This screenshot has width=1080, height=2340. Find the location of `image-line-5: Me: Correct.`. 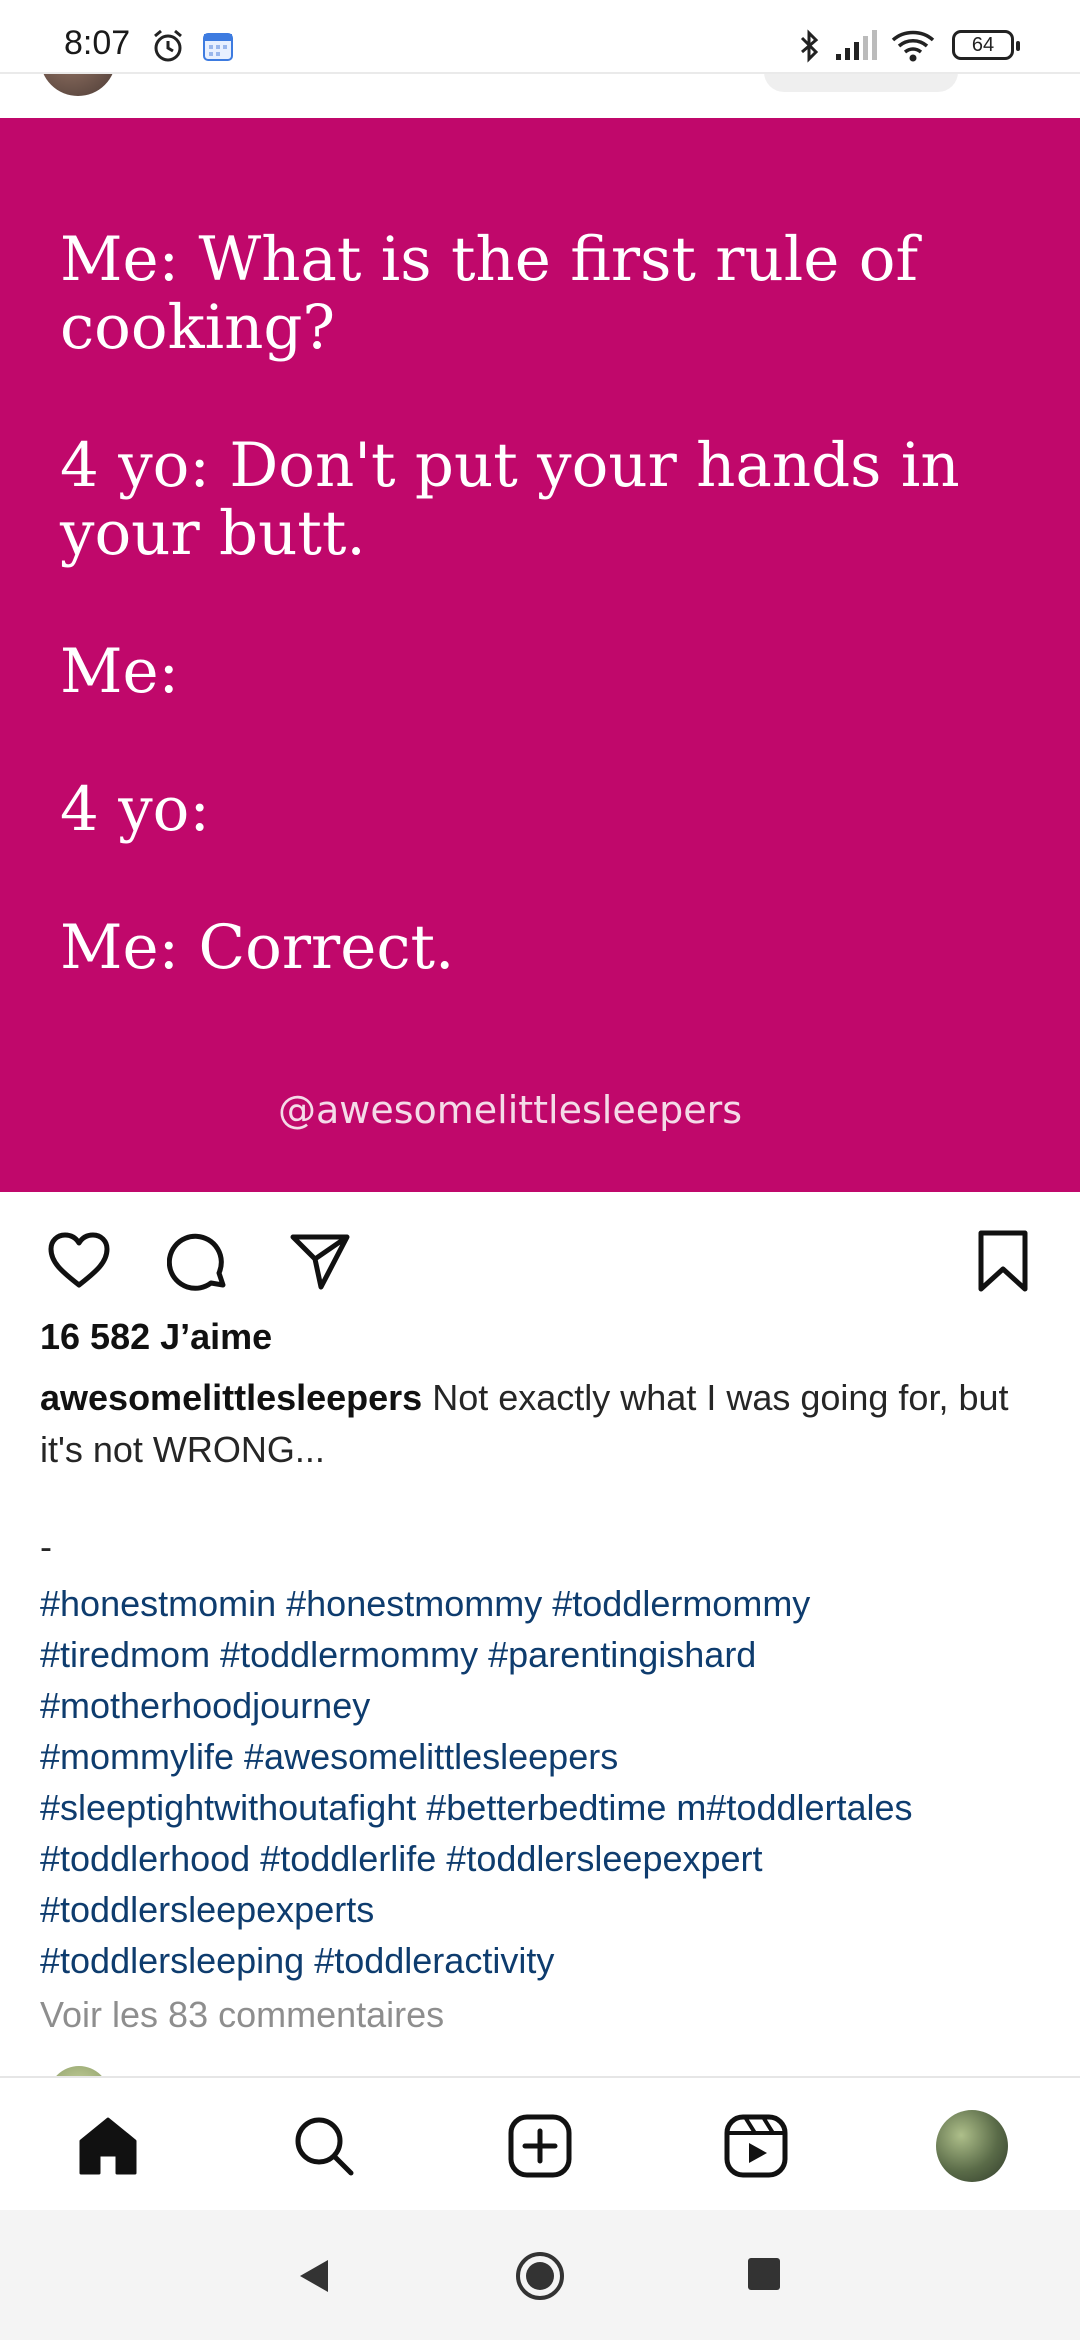

image-line-5: Me: Correct. is located at coordinates (257, 947).